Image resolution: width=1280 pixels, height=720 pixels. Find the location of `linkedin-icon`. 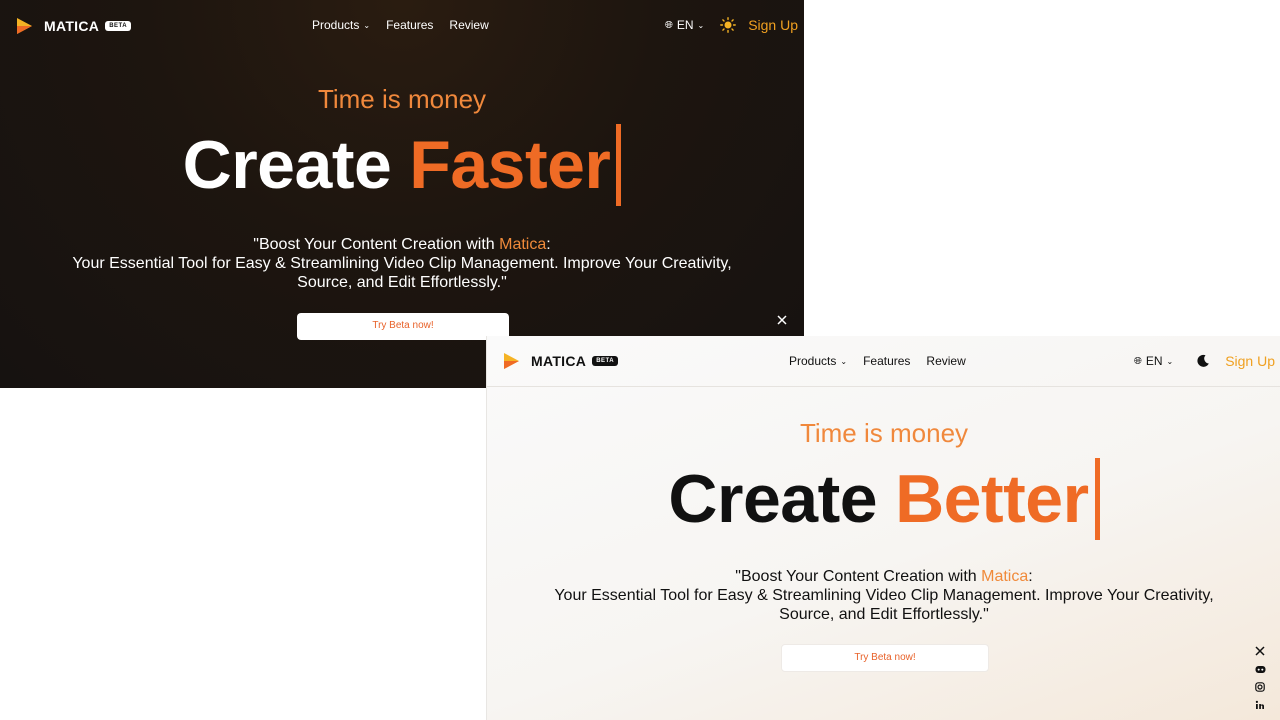

linkedin-icon is located at coordinates (1260, 705).